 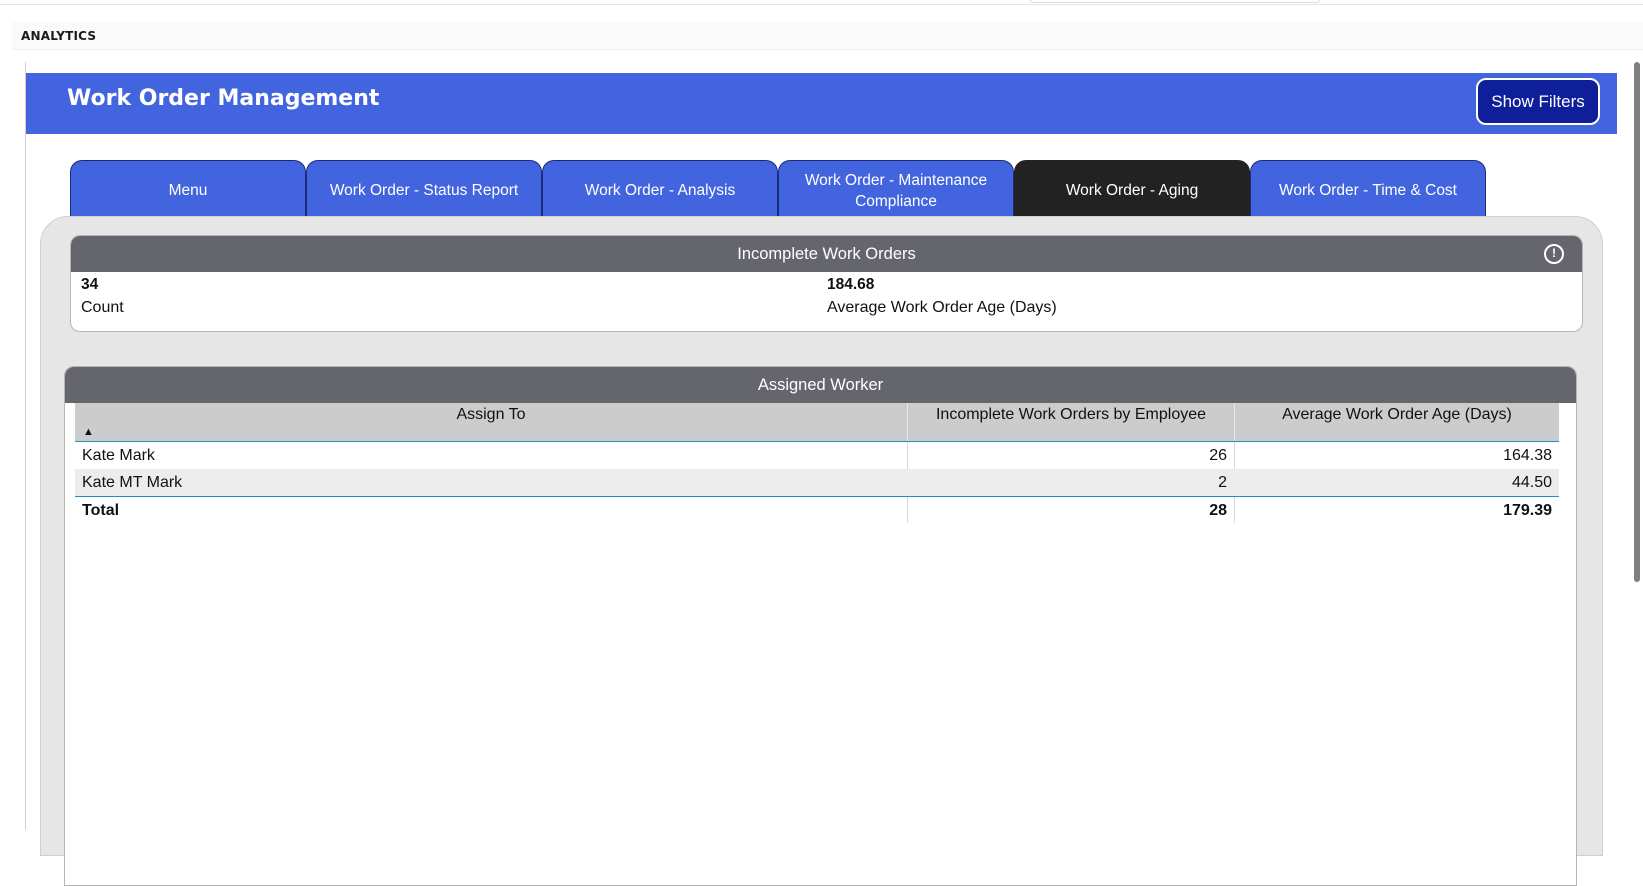 What do you see at coordinates (1637, 322) in the screenshot?
I see `scrollbar-thumb` at bounding box center [1637, 322].